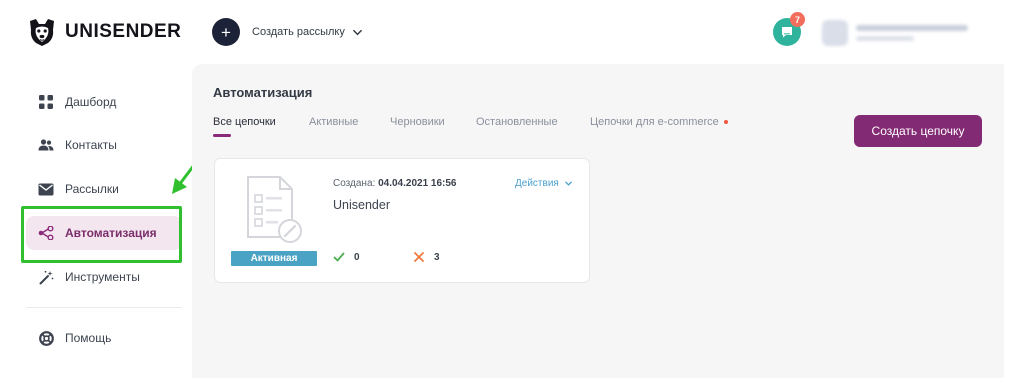 Image resolution: width=1024 pixels, height=378 pixels. Describe the element at coordinates (123, 31) in the screenshot. I see `brand-name: UNISENDER` at that location.